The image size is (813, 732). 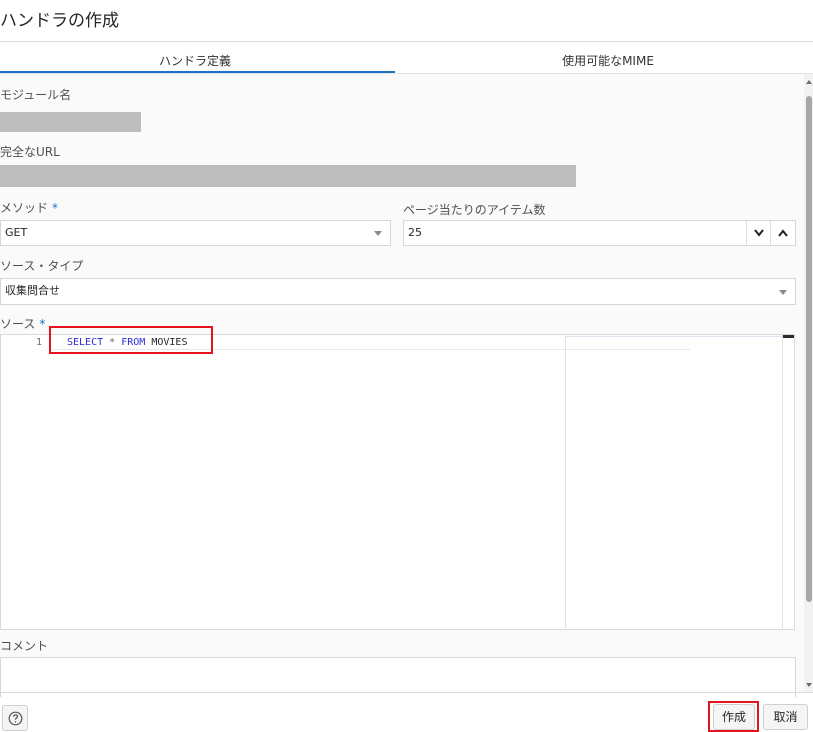 I want to click on items-per-page-input: 25, so click(x=599, y=233).